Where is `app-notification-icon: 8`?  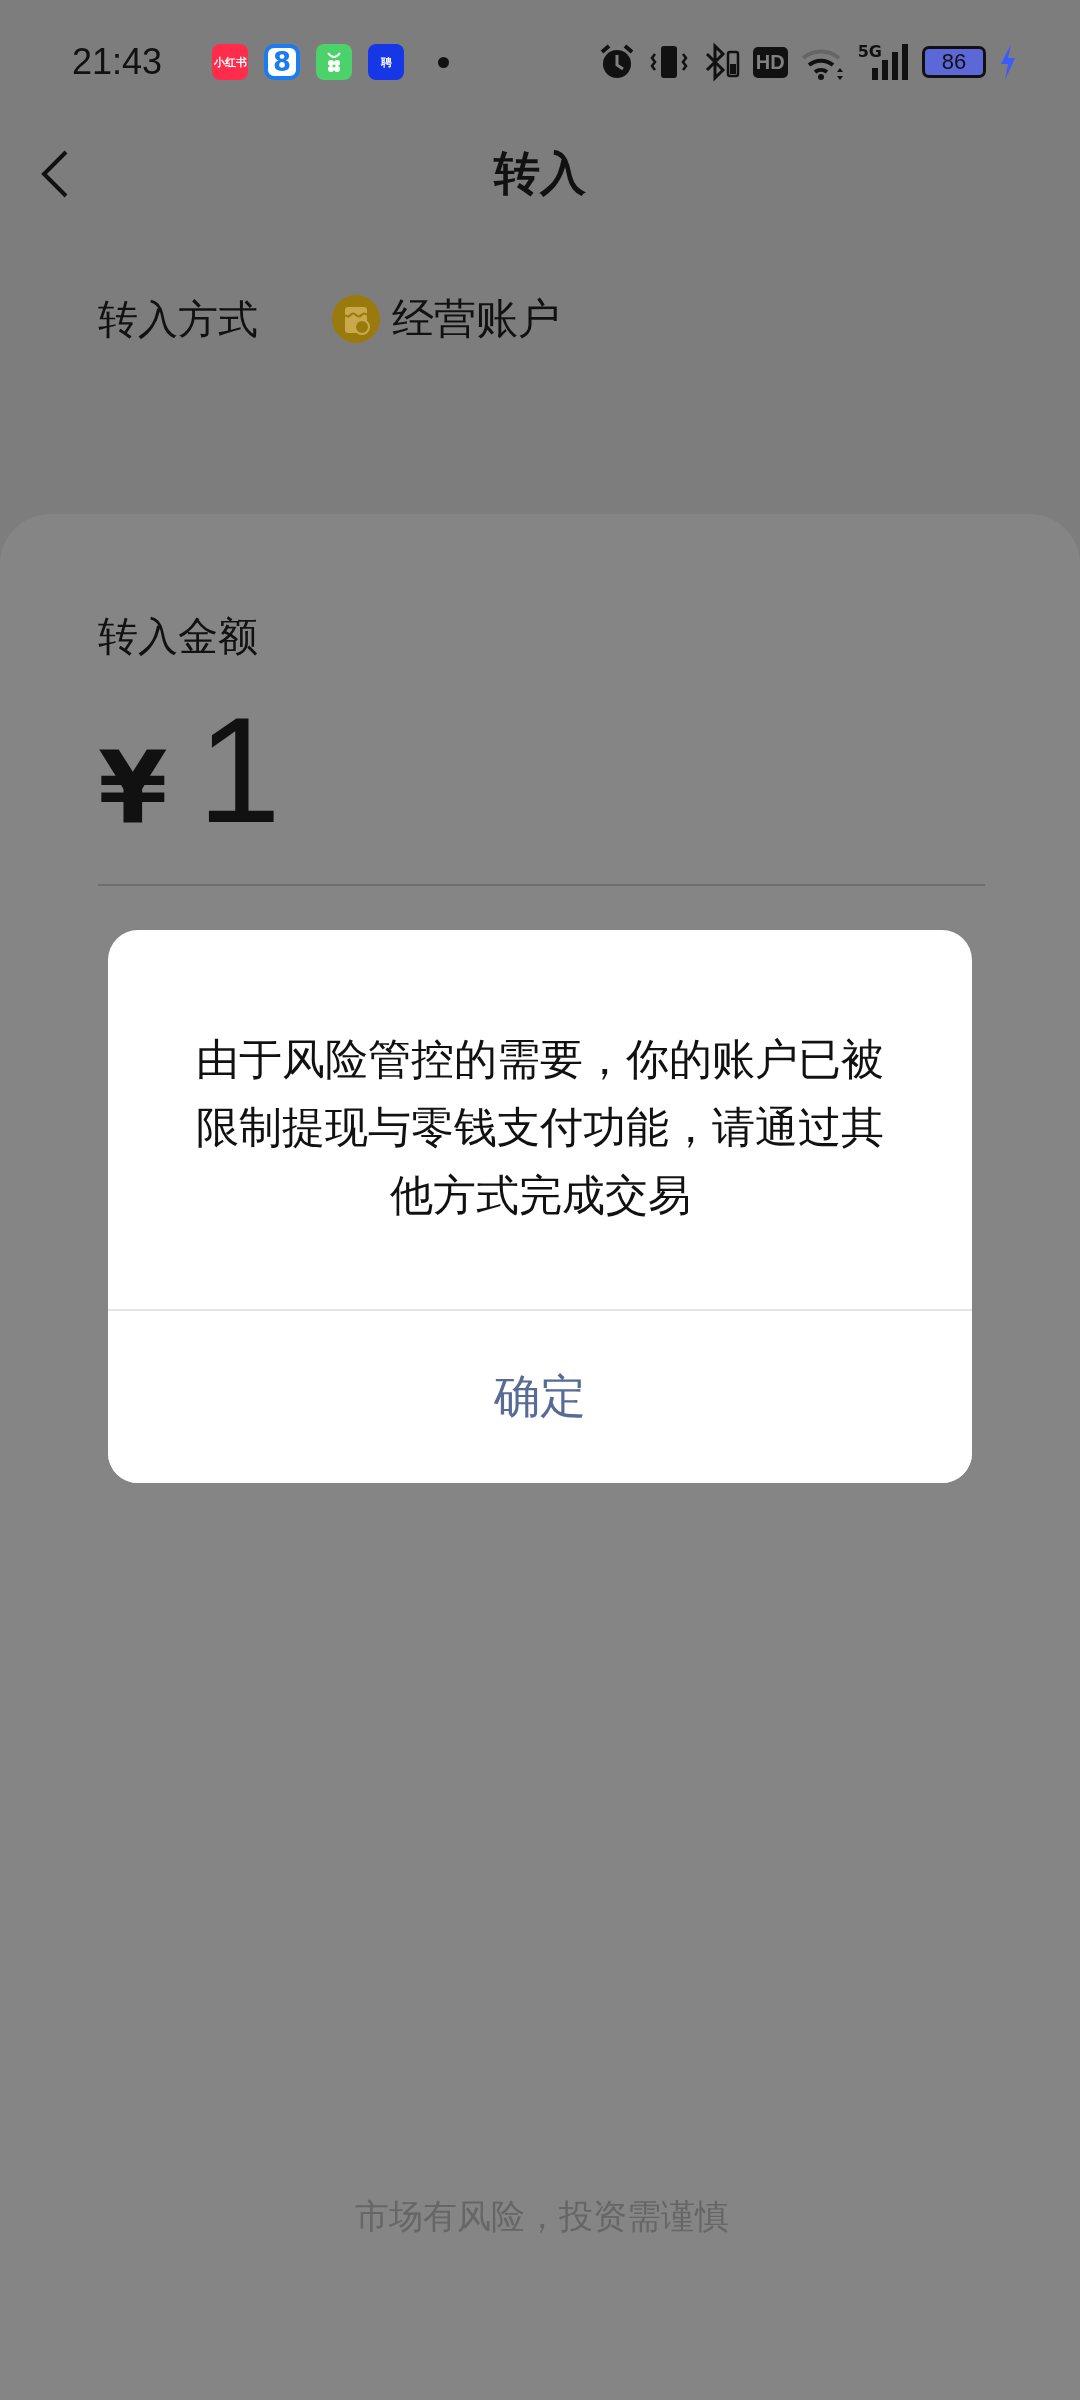 app-notification-icon: 8 is located at coordinates (282, 62).